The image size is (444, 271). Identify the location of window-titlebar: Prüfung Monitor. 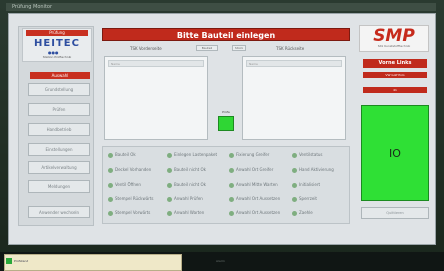
(221, 7).